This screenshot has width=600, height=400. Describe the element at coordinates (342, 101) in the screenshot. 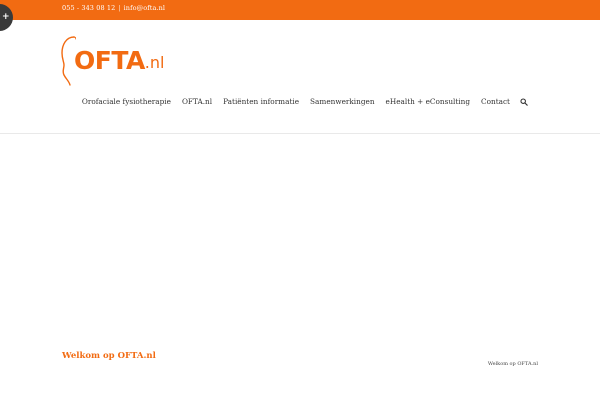

I see `nav-item-samenwerkingen: Samenwerkingen` at that location.